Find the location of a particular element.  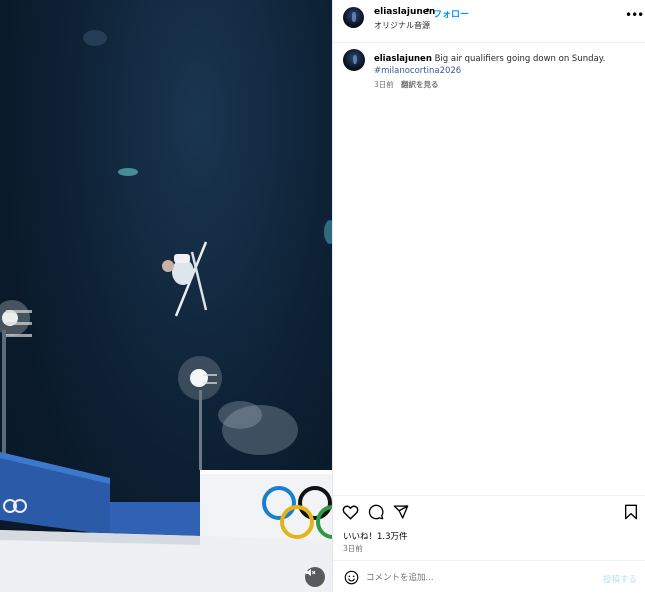

skier is located at coordinates (185, 279).